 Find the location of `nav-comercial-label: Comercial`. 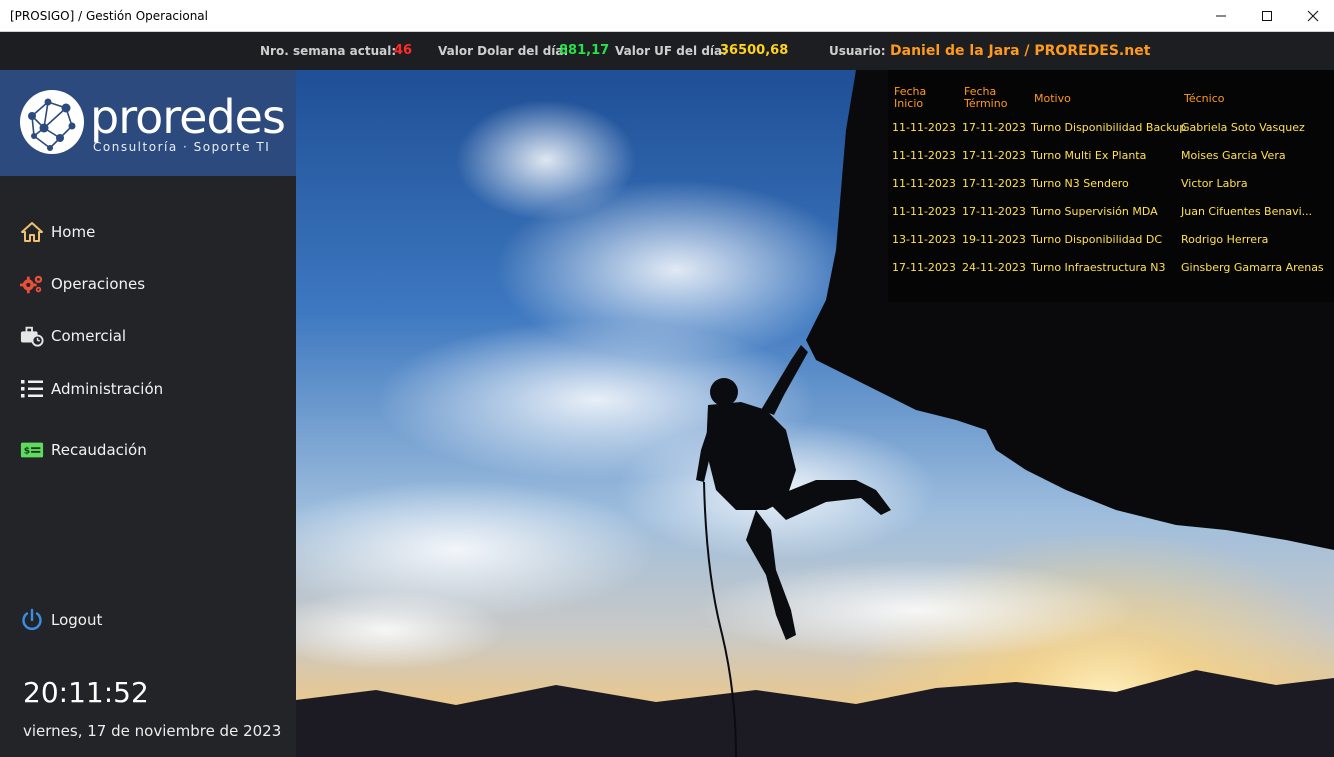

nav-comercial-label: Comercial is located at coordinates (89, 336).